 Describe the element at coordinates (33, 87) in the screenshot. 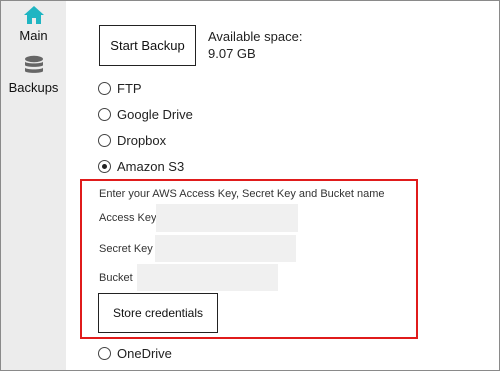

I see `sidebar-item-backups-label: Backups` at that location.